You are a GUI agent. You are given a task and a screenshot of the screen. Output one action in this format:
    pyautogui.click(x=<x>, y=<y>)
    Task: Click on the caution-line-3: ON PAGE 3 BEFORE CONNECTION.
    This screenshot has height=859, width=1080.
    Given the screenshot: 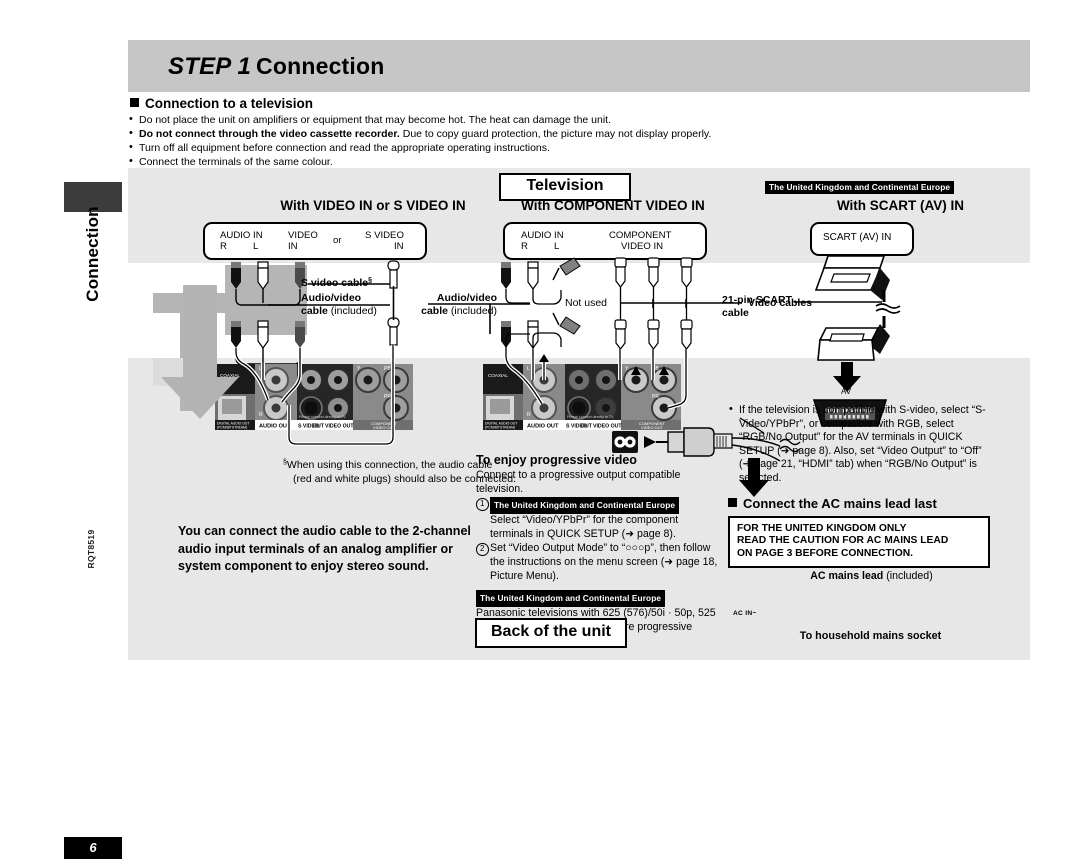 What is the action you would take?
    pyautogui.click(x=825, y=553)
    